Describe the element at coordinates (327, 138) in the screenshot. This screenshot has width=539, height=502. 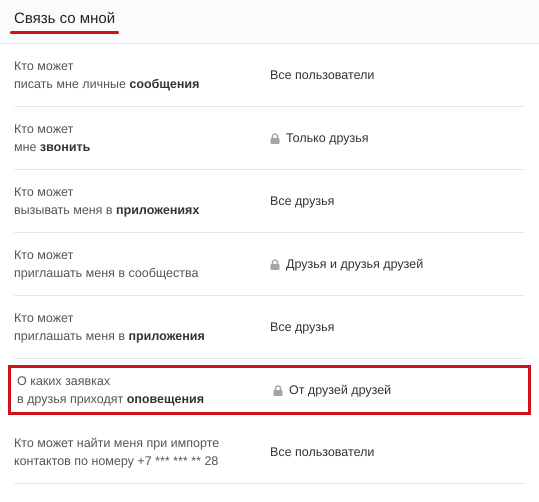
I see `privacy-dropdown: Только друзья` at that location.